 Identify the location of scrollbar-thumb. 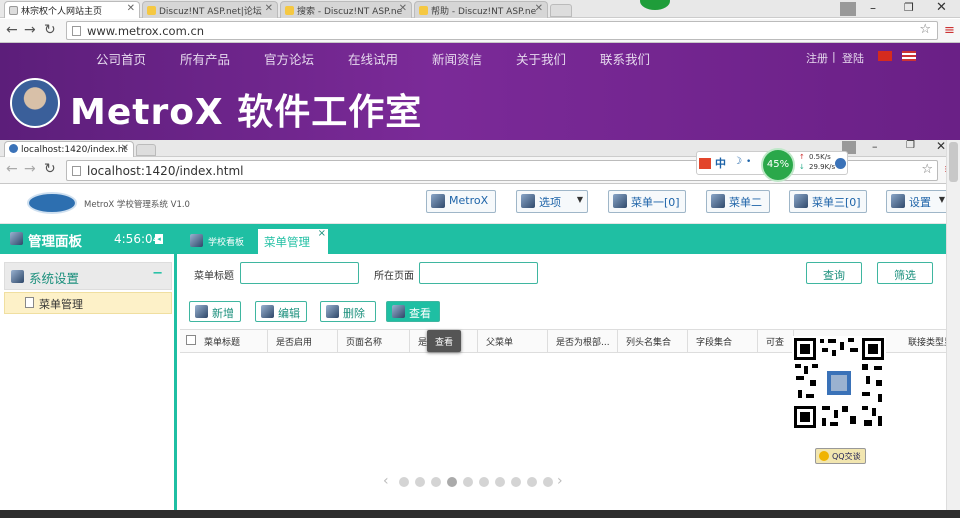
(953, 162).